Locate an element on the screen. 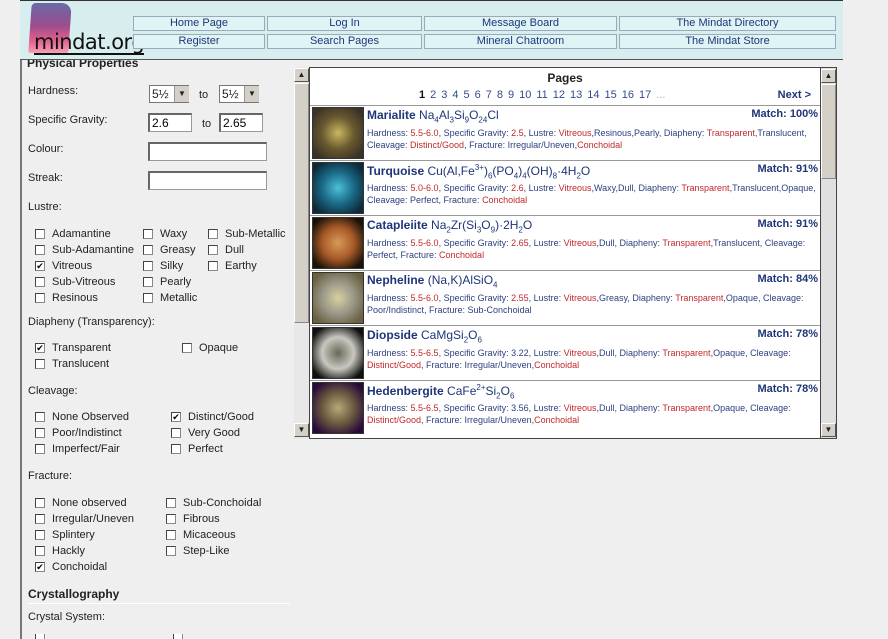 The height and width of the screenshot is (639, 888). colour-input is located at coordinates (207, 151).